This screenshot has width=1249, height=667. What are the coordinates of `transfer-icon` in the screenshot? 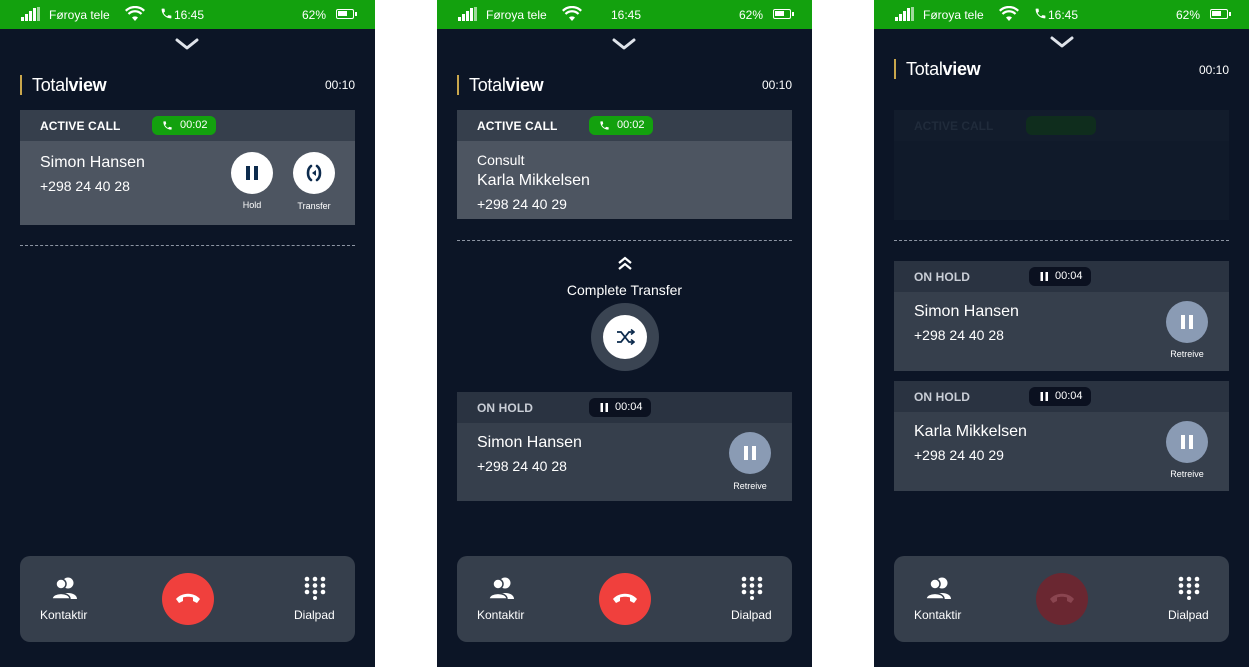 It's located at (314, 173).